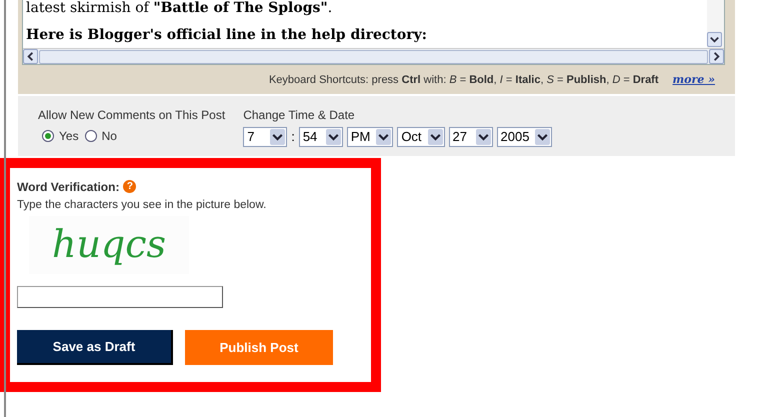 The height and width of the screenshot is (417, 779). I want to click on editor-paragraph: latest skirmish of "Battle of The Splogs"., so click(180, 8).